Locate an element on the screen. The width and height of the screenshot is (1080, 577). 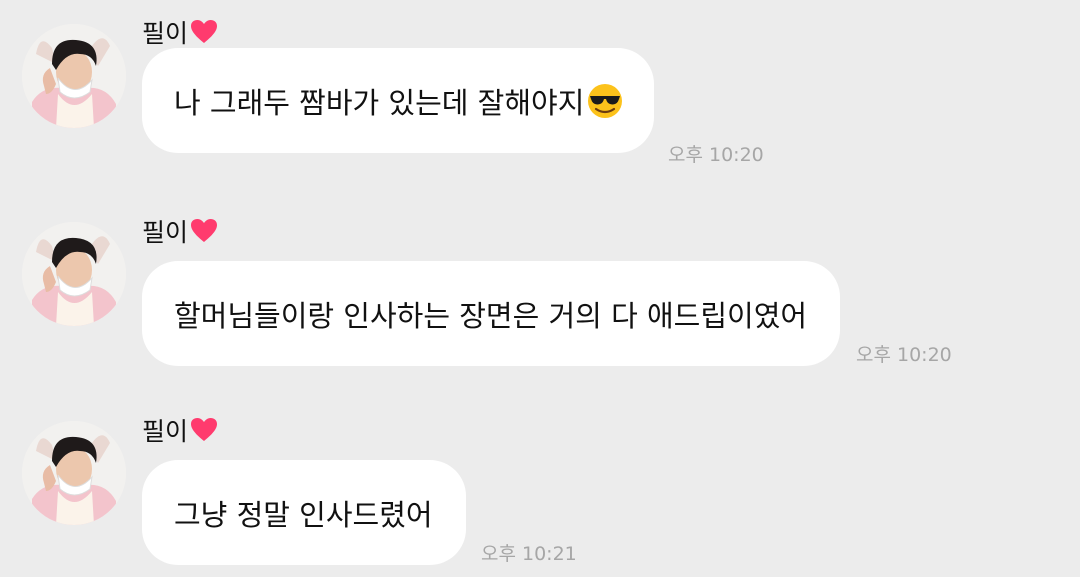
message-text: 나 그래두 짬바가 있는데 잘해야지 is located at coordinates (379, 102).